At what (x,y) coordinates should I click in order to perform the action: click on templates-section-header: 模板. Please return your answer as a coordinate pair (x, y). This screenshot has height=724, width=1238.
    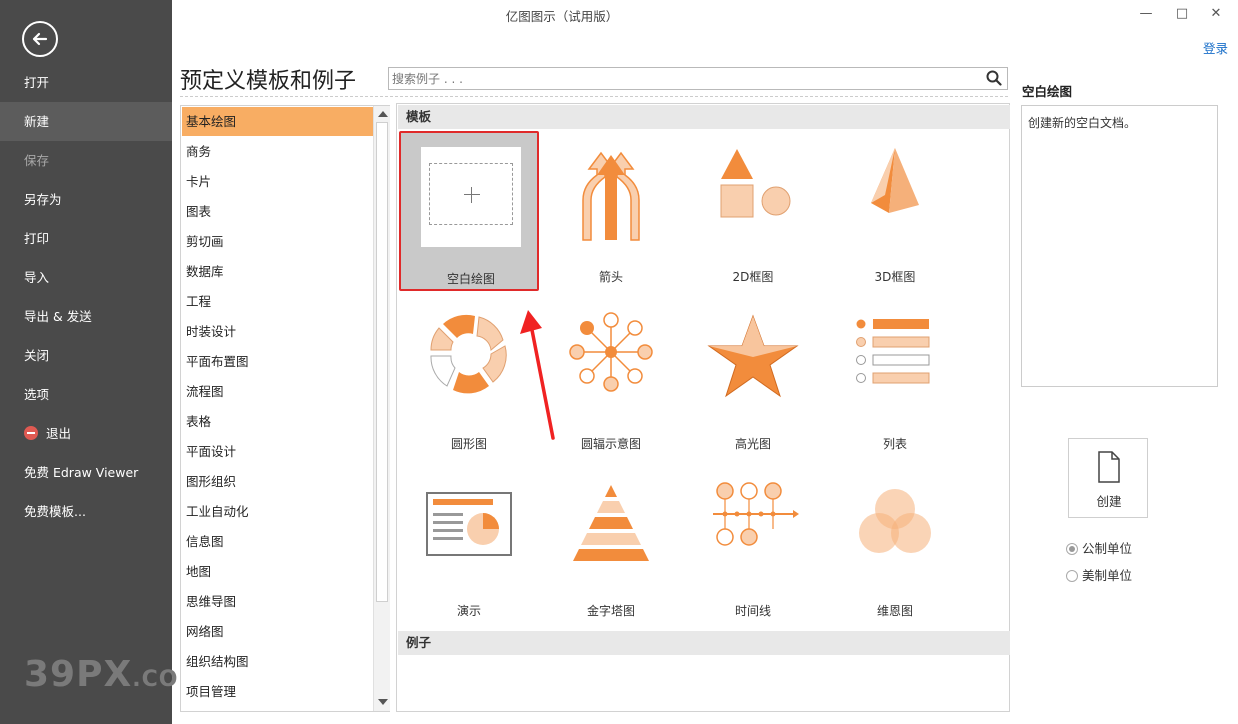
    Looking at the image, I should click on (704, 117).